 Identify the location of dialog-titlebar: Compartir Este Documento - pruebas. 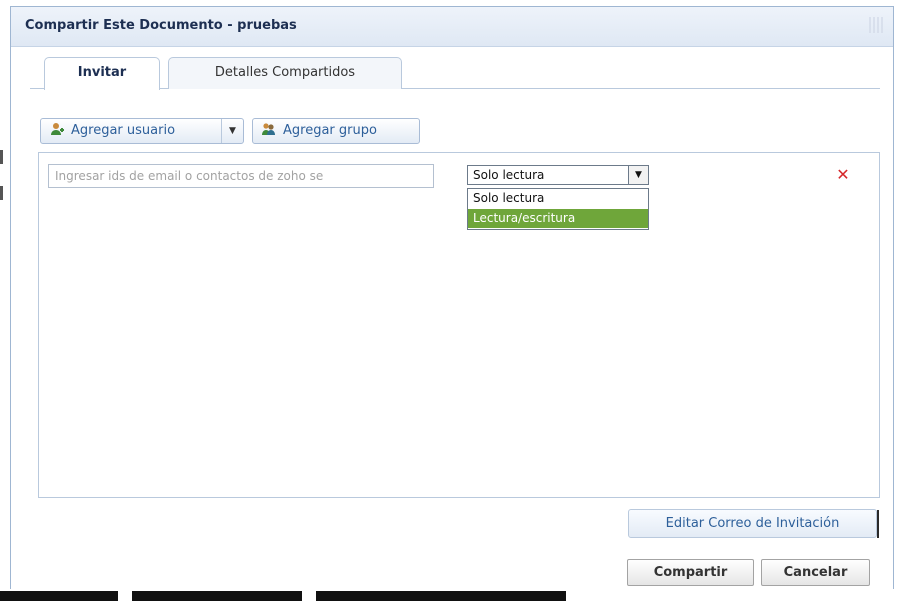
(452, 27).